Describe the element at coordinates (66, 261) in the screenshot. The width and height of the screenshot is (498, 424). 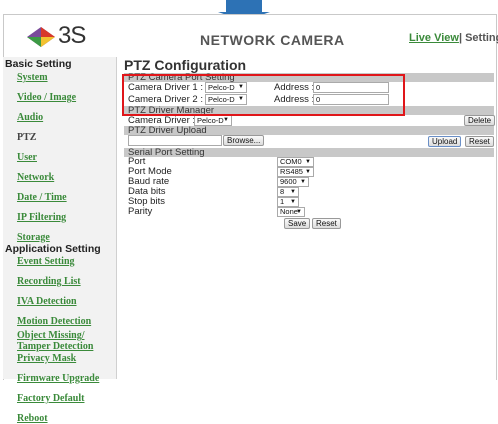
I see `sidebar-item-event-setting: Event Setting` at that location.